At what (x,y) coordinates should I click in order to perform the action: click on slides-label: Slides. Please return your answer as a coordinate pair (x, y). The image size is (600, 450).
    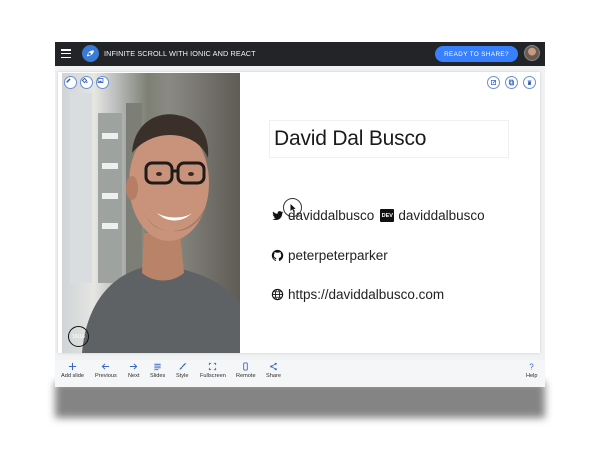
    Looking at the image, I should click on (158, 376).